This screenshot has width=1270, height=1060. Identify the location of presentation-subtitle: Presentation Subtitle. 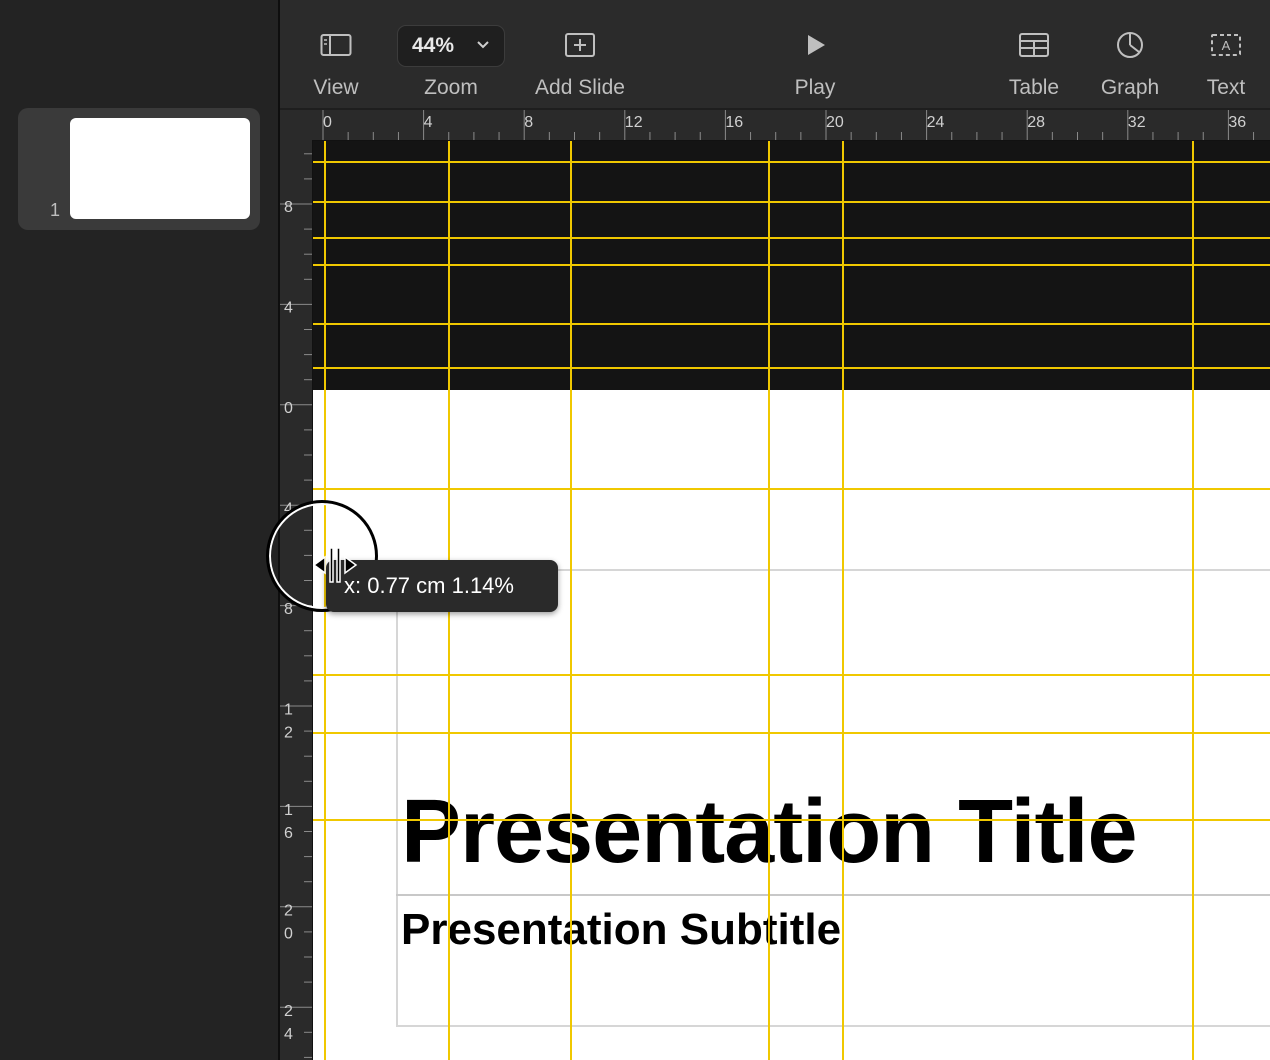
(621, 930).